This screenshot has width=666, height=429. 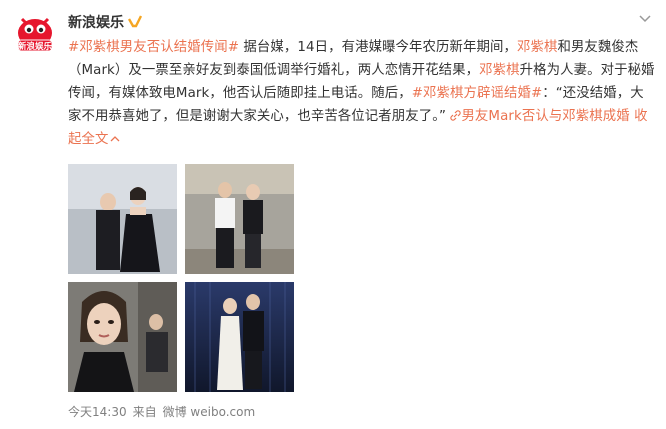 What do you see at coordinates (96, 22) in the screenshot?
I see `author-name-text: 新浪娱乐` at bounding box center [96, 22].